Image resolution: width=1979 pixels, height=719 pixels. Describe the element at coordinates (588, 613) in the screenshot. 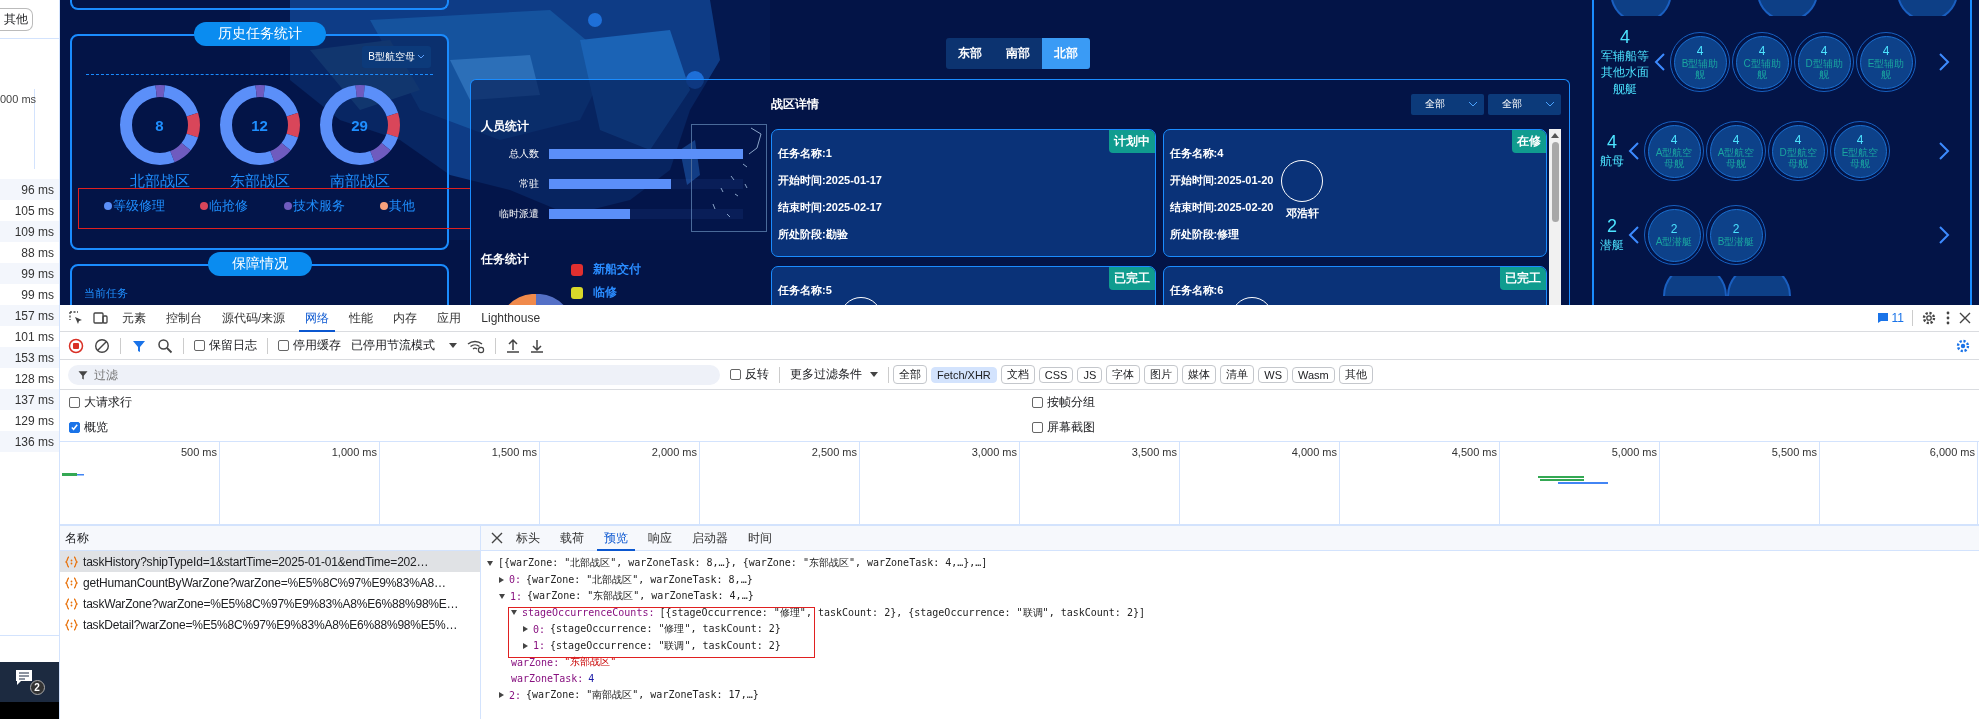

I see `tree-key: stageOccurrenceCounts:` at that location.